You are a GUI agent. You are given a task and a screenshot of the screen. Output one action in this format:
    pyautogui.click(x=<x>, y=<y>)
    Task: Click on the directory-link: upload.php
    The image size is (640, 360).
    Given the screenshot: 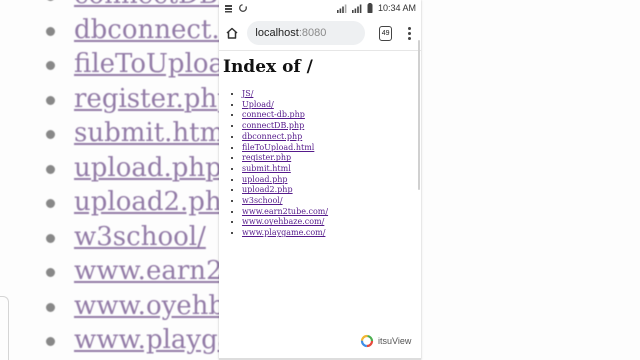 What is the action you would take?
    pyautogui.click(x=264, y=179)
    